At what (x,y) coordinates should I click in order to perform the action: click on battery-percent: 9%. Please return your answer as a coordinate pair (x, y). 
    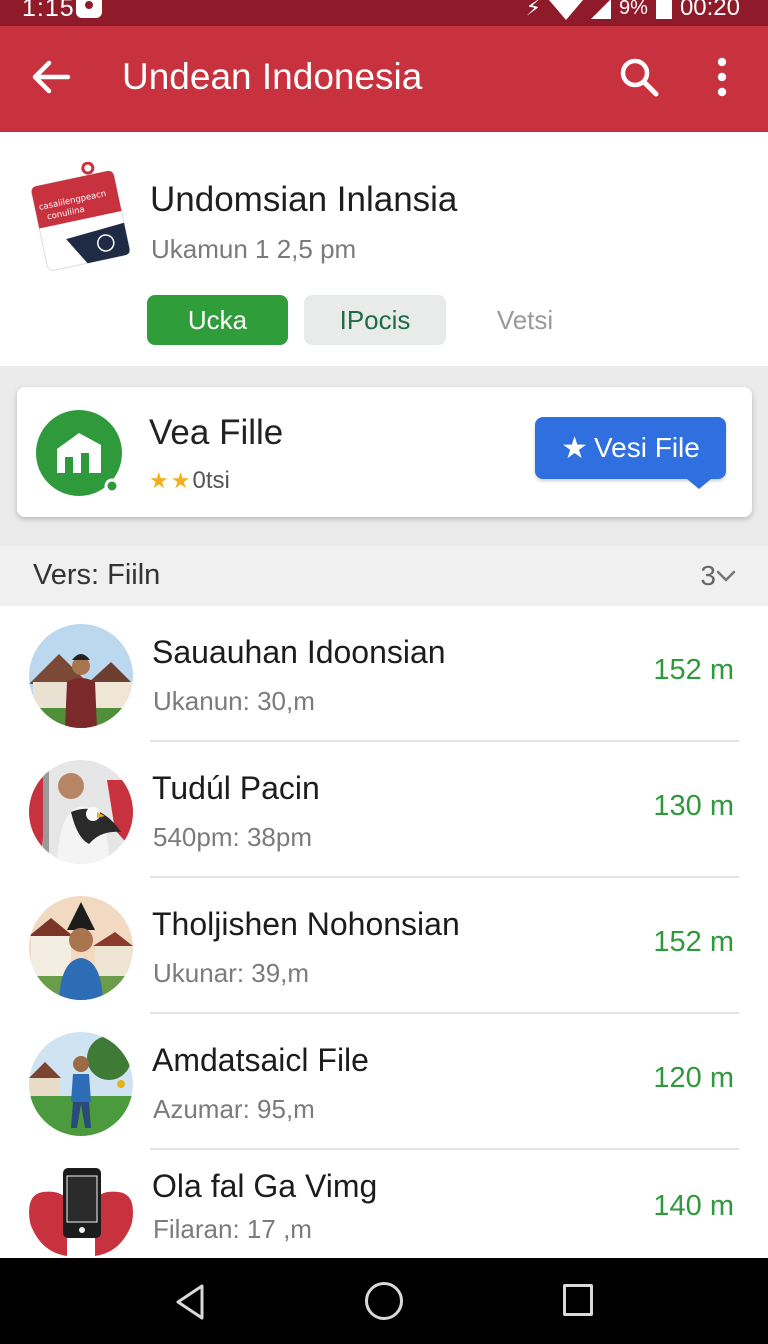
    Looking at the image, I should click on (633, 9).